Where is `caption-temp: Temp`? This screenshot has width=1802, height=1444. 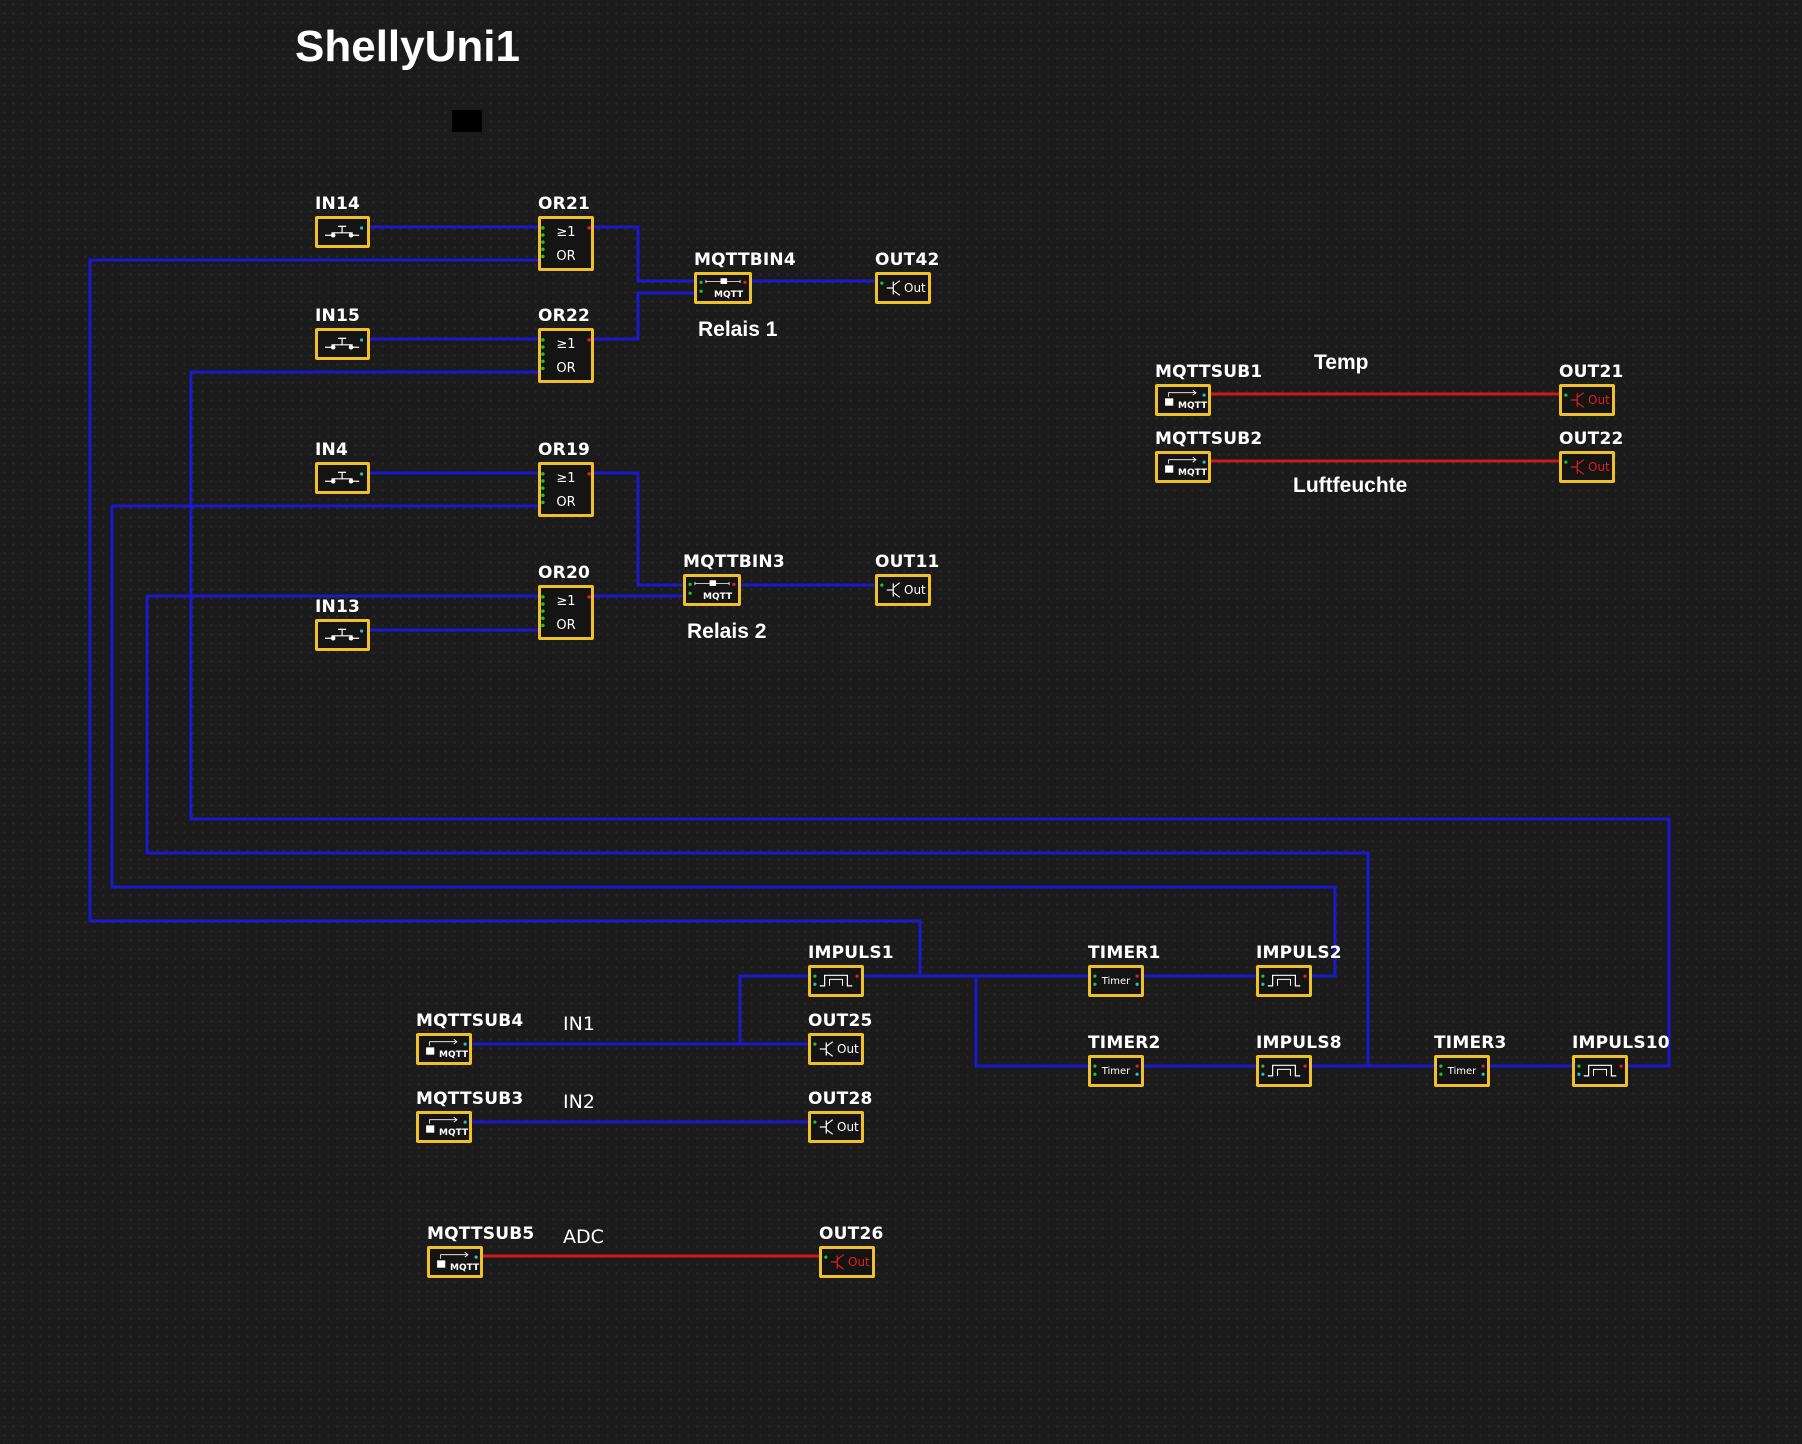 caption-temp: Temp is located at coordinates (1341, 362).